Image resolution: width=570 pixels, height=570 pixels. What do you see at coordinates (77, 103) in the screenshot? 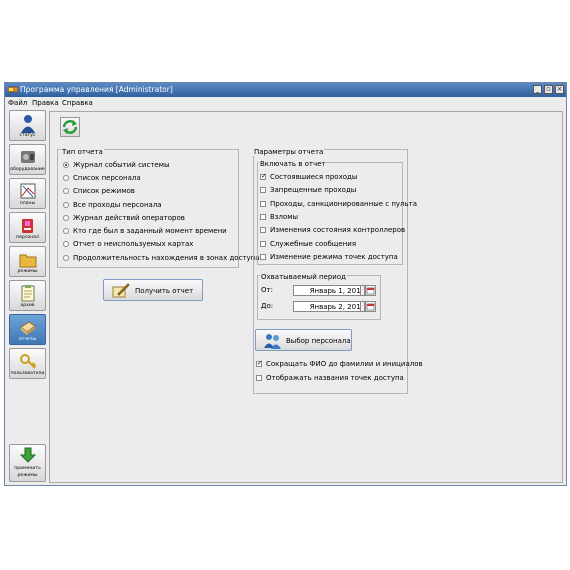
I see `menu-help: Справка` at bounding box center [77, 103].